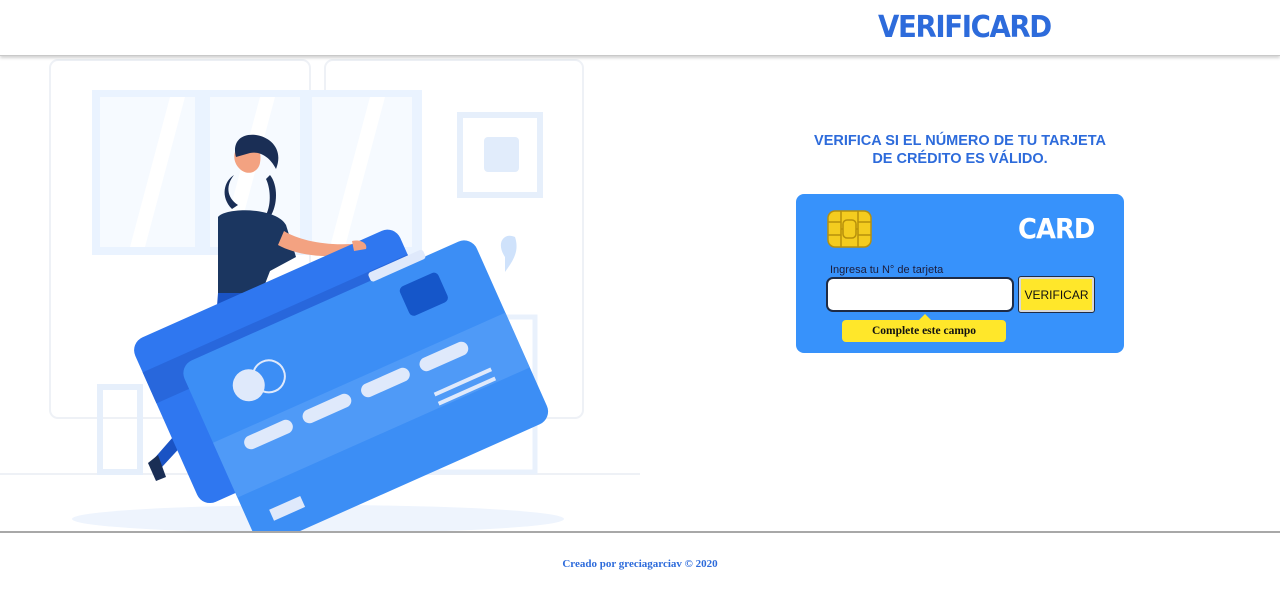 This screenshot has width=1280, height=593. I want to click on footer-credit: Creado por greciagarciav © 2020, so click(640, 564).